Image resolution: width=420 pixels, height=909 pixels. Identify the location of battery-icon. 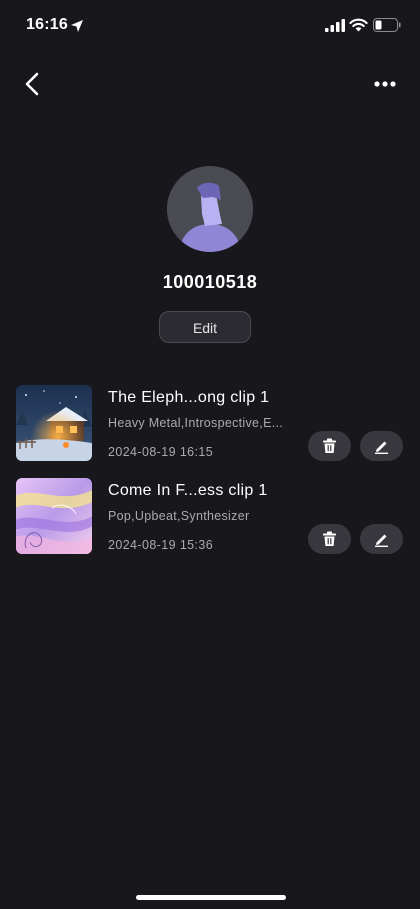
(387, 25).